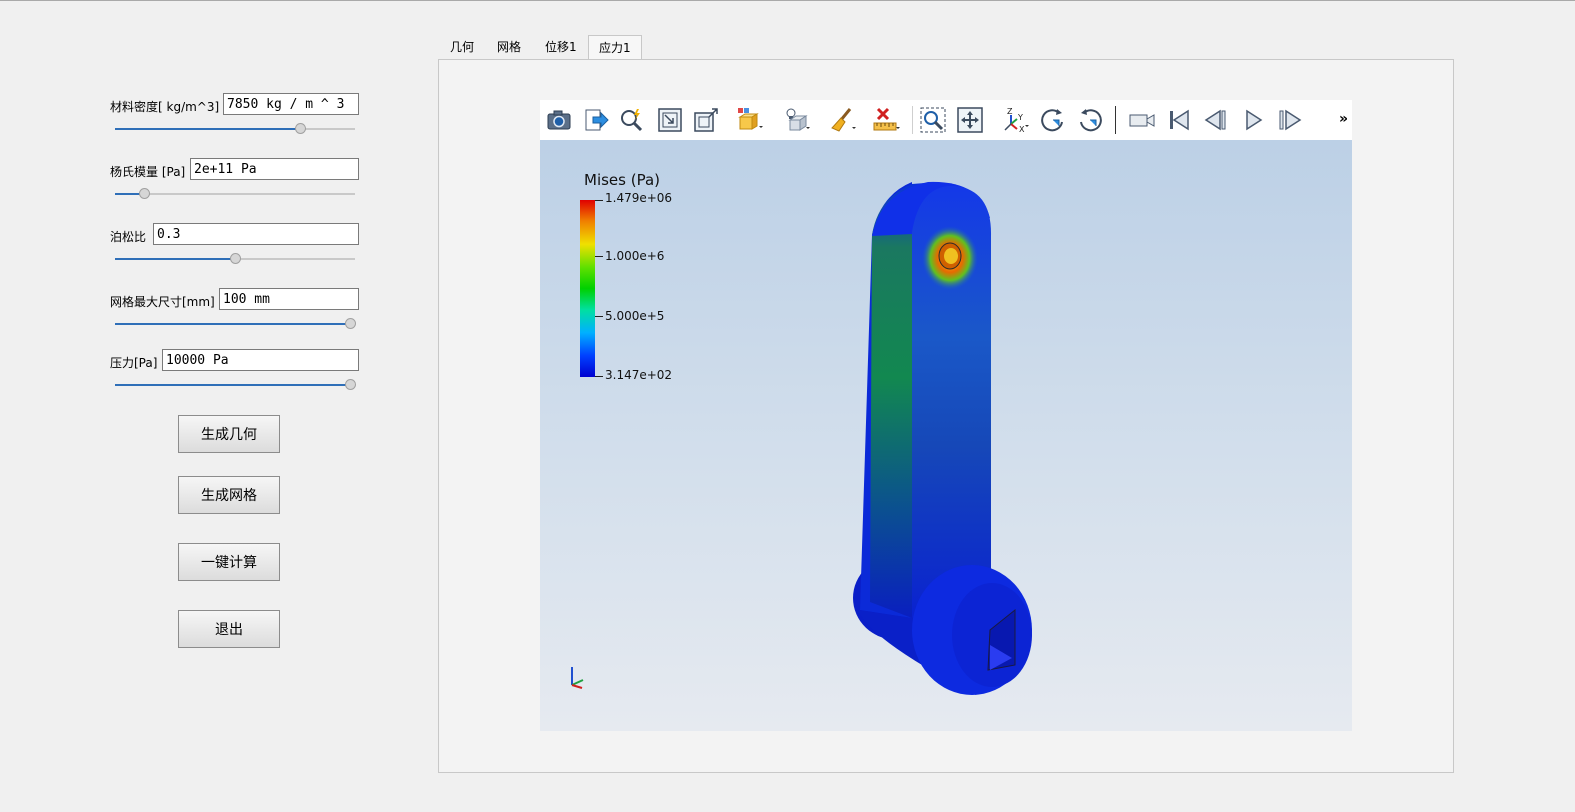 This screenshot has height=812, width=1575. I want to click on generate-geometry-button: 生成几何, so click(229, 434).